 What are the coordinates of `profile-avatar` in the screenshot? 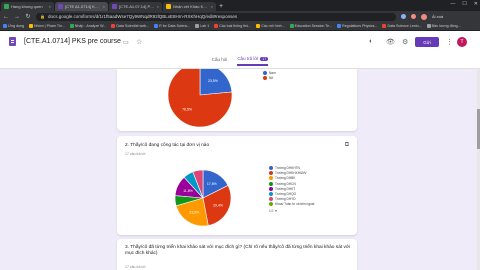 It's located at (424, 16).